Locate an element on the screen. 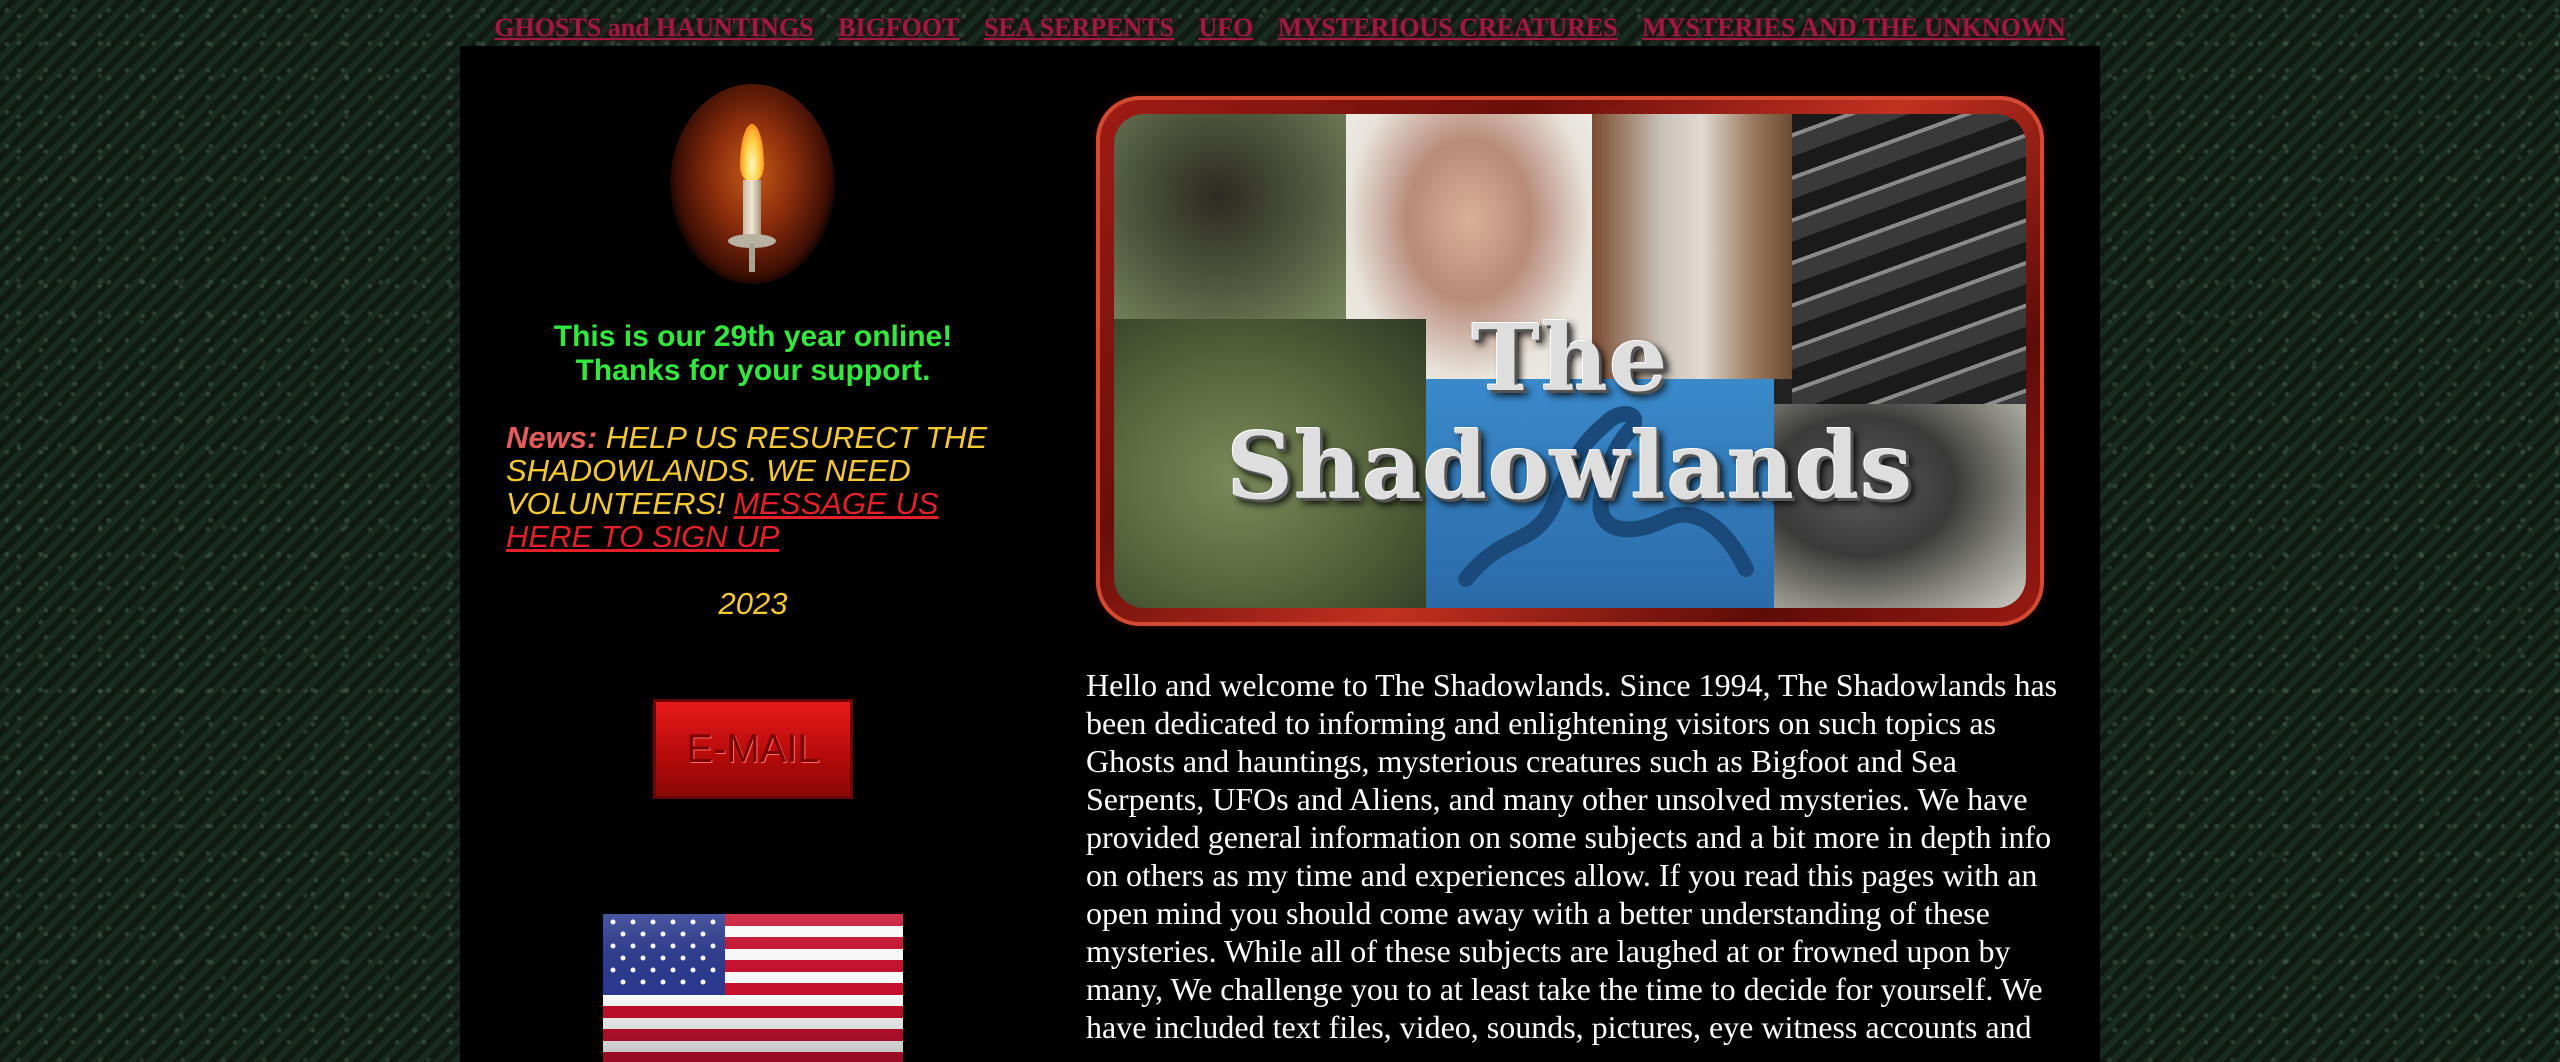 This screenshot has width=2560, height=1062. candle-stand is located at coordinates (752, 258).